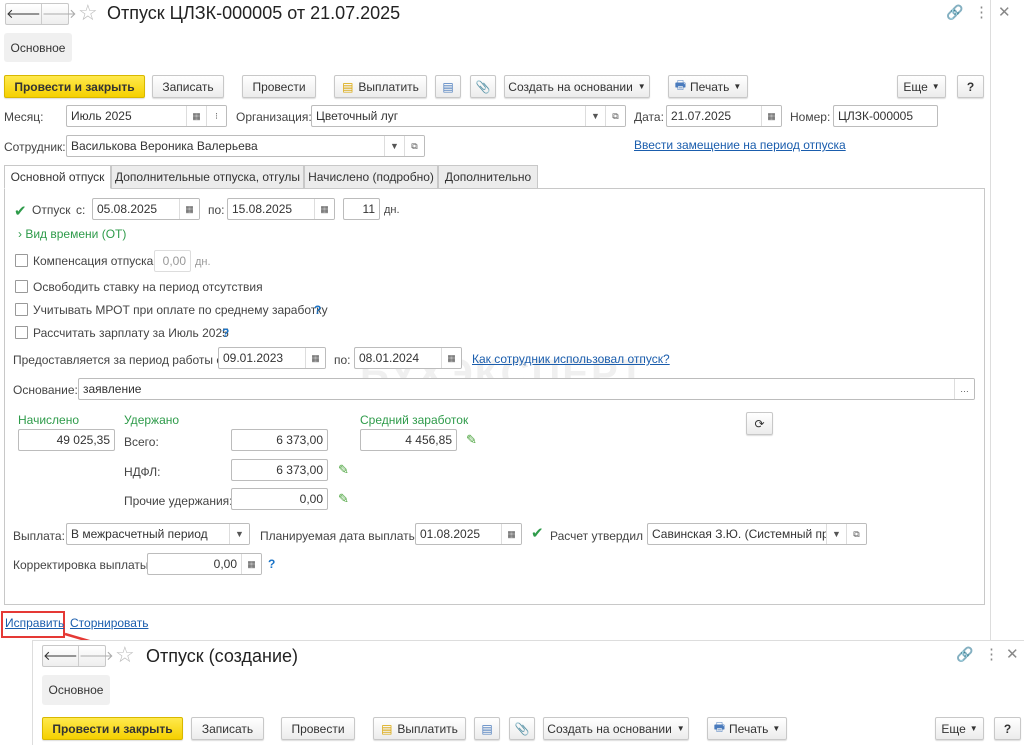  Describe the element at coordinates (207, 177) in the screenshot. I see `tab-additional-vacations: Дополнительные отпуска, отгулы` at that location.